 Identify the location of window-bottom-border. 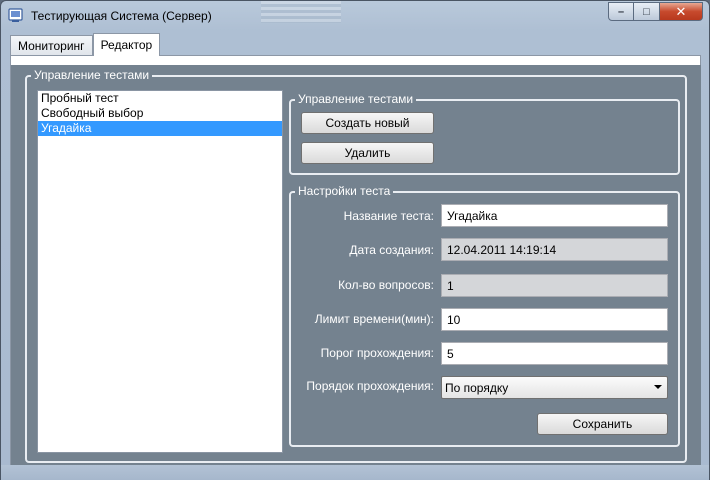
(355, 472).